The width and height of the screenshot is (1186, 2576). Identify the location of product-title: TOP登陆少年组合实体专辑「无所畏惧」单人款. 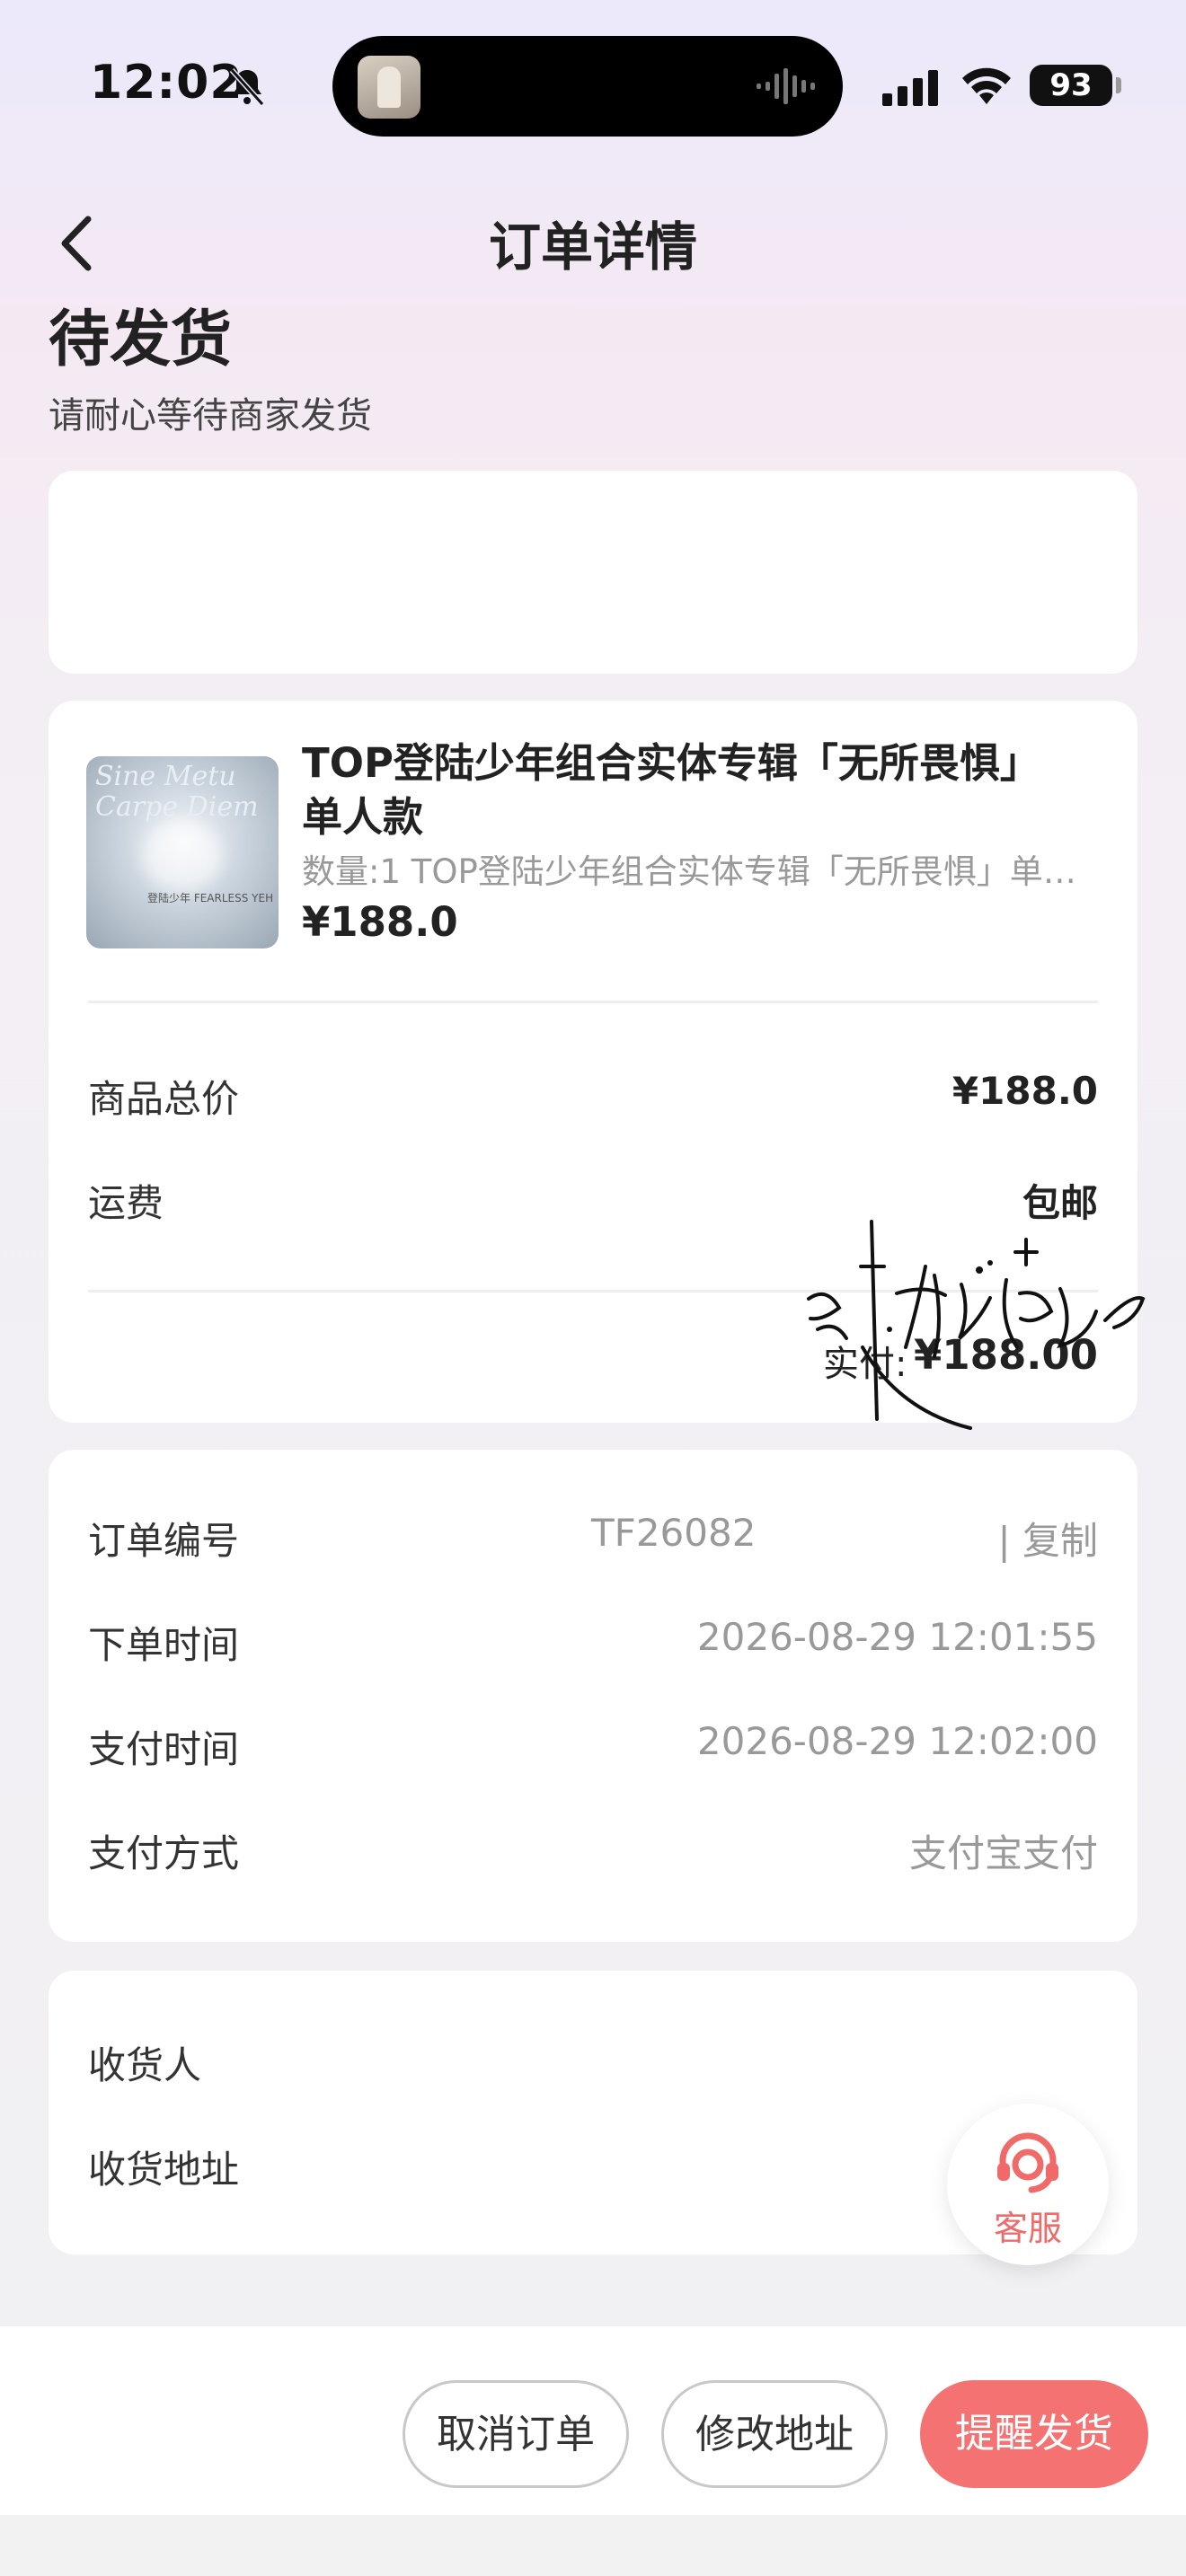
(688, 790).